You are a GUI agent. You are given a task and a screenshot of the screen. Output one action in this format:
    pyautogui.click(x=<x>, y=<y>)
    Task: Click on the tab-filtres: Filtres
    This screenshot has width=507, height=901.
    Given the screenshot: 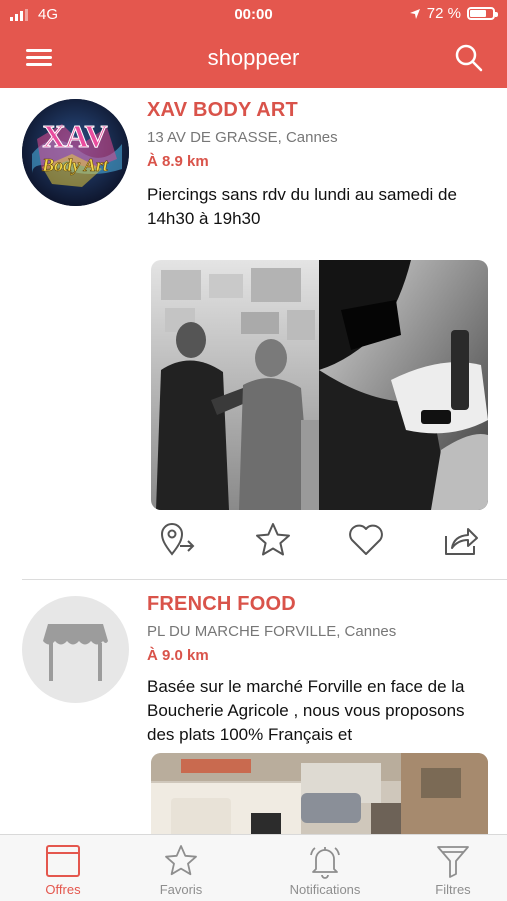 What is the action you would take?
    pyautogui.click(x=448, y=868)
    